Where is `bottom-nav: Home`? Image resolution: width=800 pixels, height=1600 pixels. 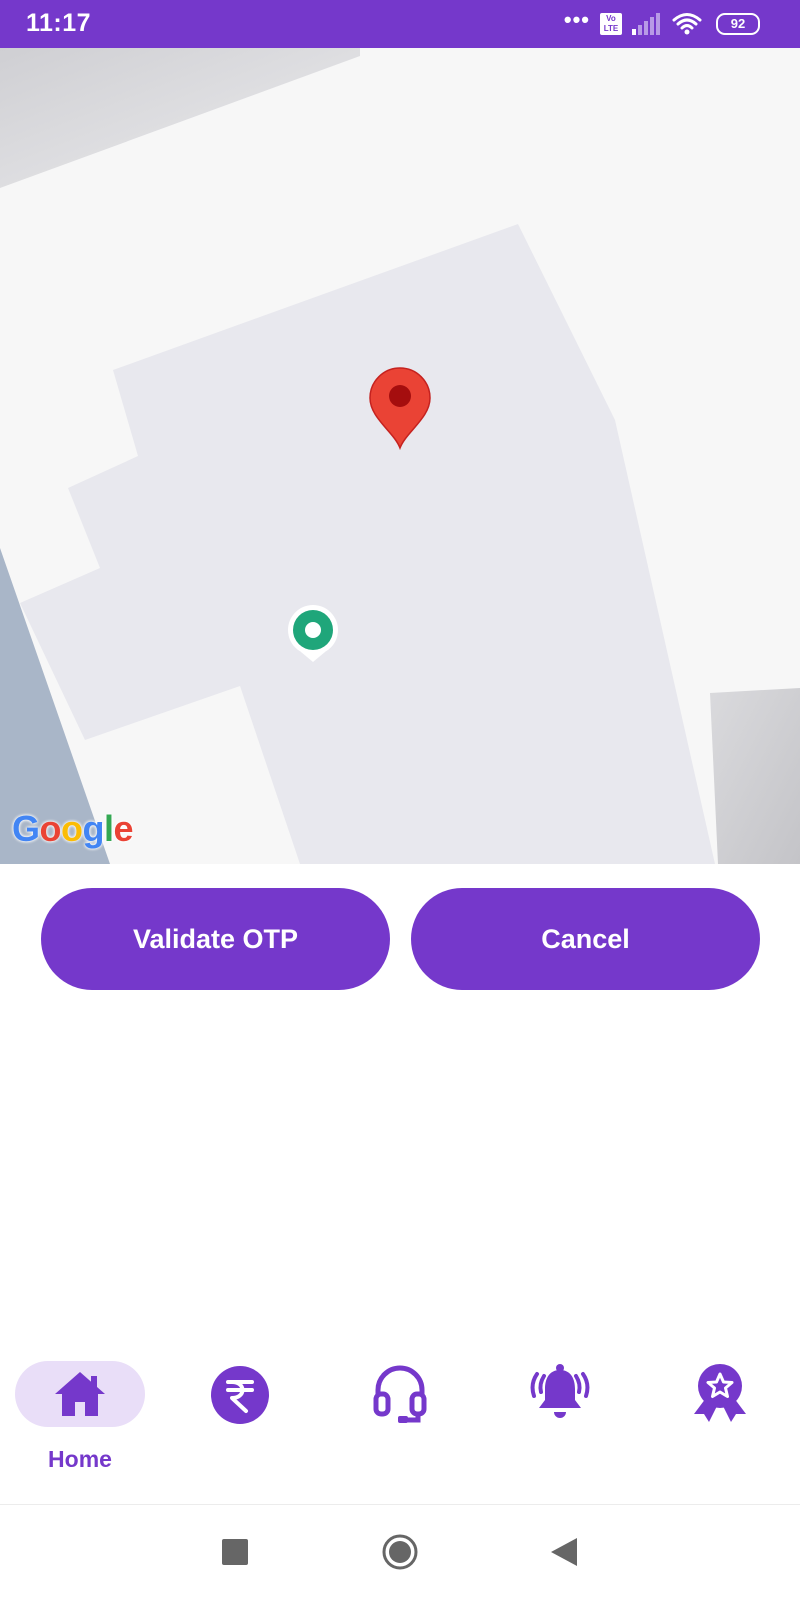
bottom-nav: Home is located at coordinates (400, 1422).